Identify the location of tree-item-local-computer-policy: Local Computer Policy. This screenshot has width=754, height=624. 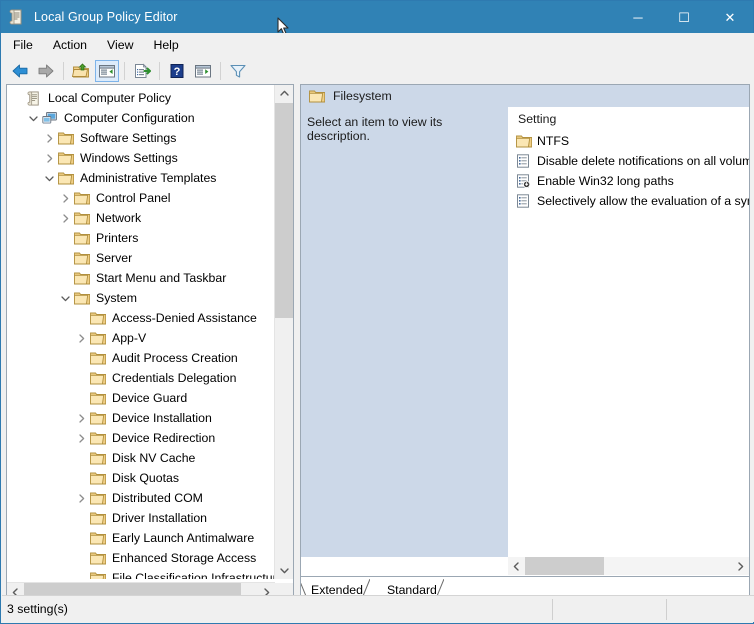
(142, 98).